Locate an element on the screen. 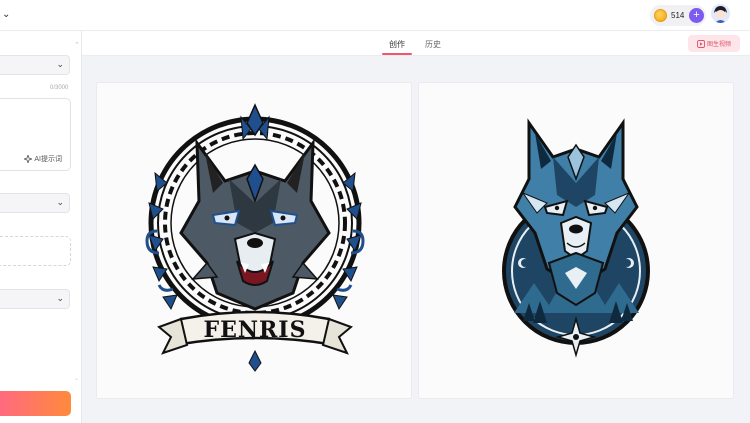 This screenshot has width=750, height=423. generate-button is located at coordinates (35, 403).